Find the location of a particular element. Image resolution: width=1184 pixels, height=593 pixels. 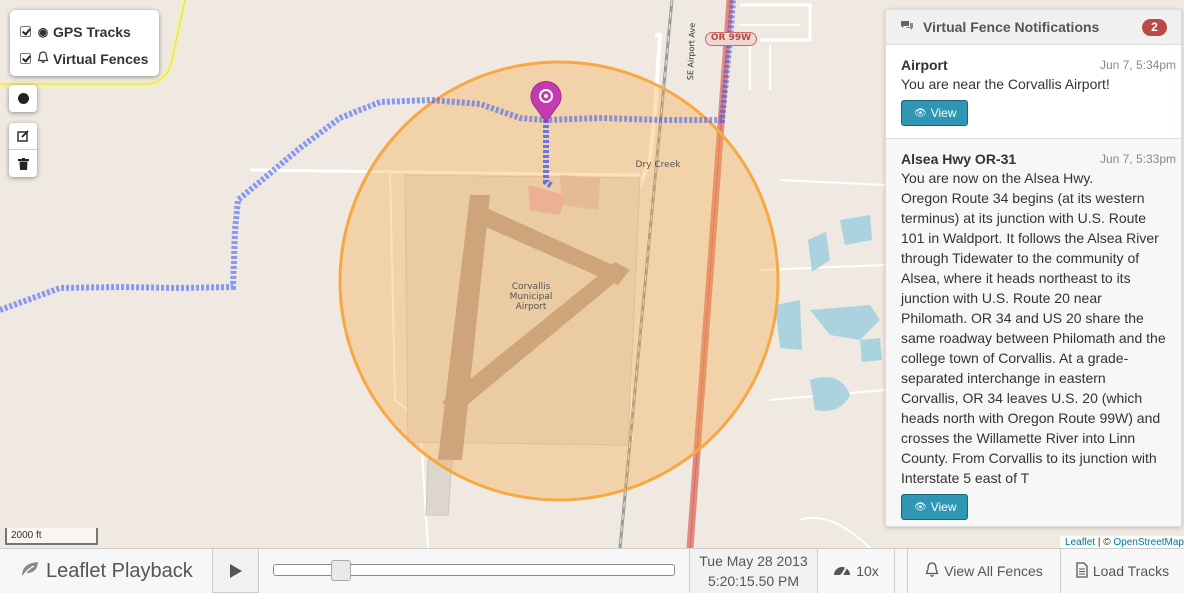

speed-button: 10x is located at coordinates (856, 571).